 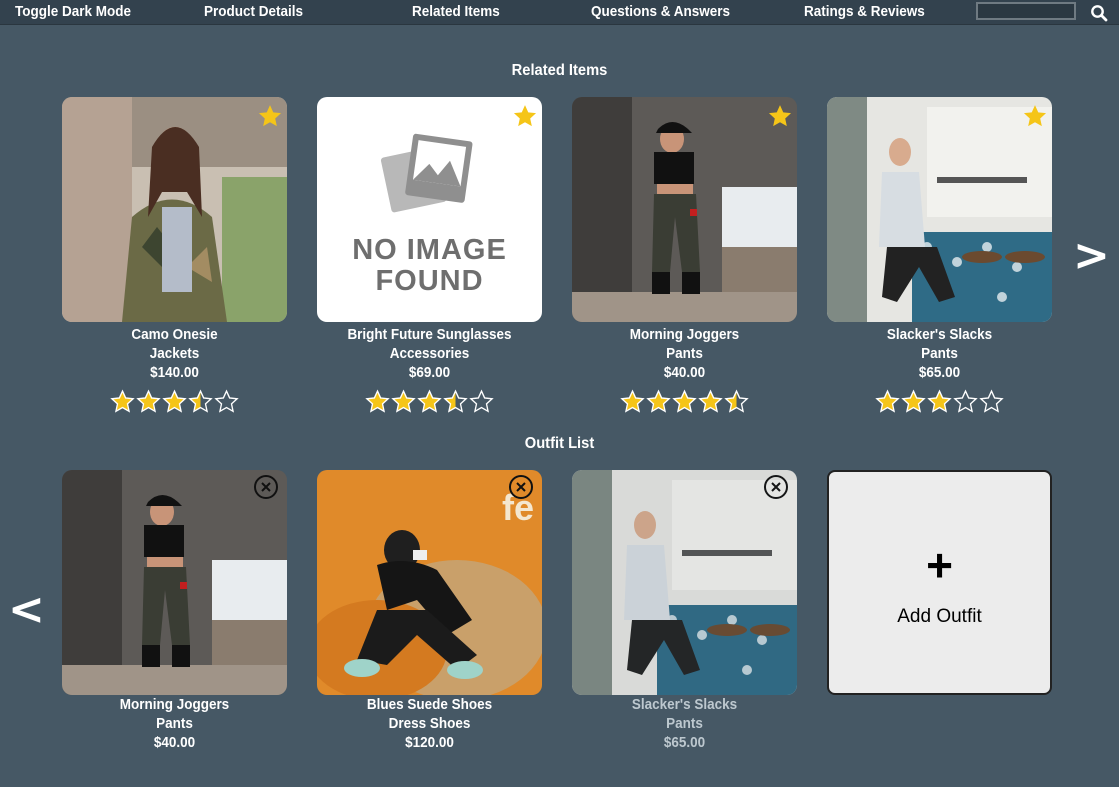 What do you see at coordinates (429, 743) in the screenshot?
I see `product-price: $120.00` at bounding box center [429, 743].